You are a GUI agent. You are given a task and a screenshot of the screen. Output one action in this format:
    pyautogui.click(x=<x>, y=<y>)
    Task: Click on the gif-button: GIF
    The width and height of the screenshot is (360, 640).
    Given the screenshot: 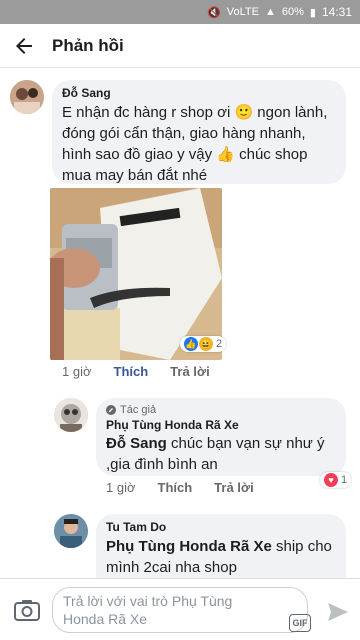 What is the action you would take?
    pyautogui.click(x=300, y=623)
    